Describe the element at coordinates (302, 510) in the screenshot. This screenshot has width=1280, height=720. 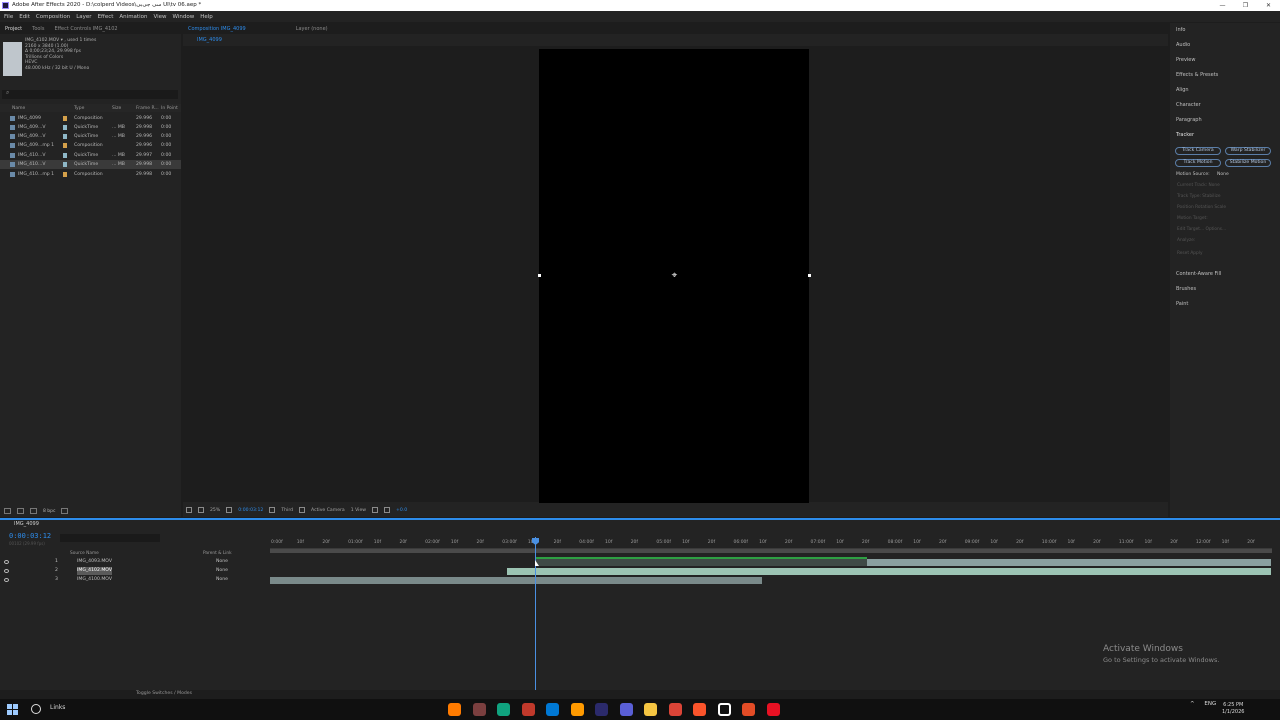
I see `transparency-grid-icon` at that location.